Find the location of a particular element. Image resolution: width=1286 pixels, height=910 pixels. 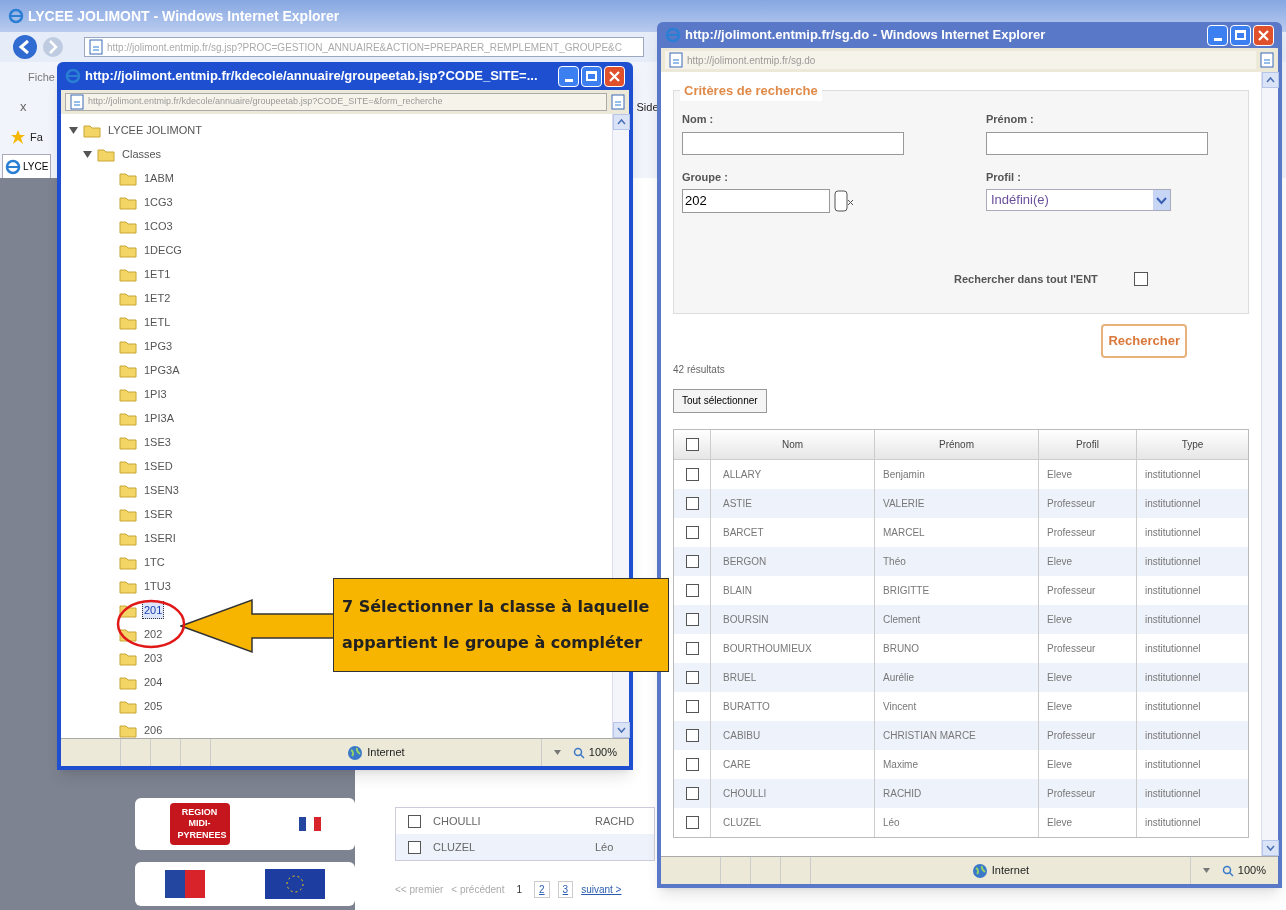

tree-item: 206 is located at coordinates (153, 729).